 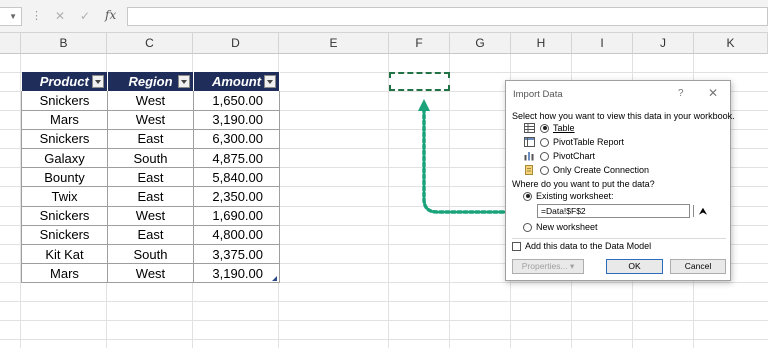 I want to click on put-prompt: Where do you want to put the data?, so click(x=583, y=184).